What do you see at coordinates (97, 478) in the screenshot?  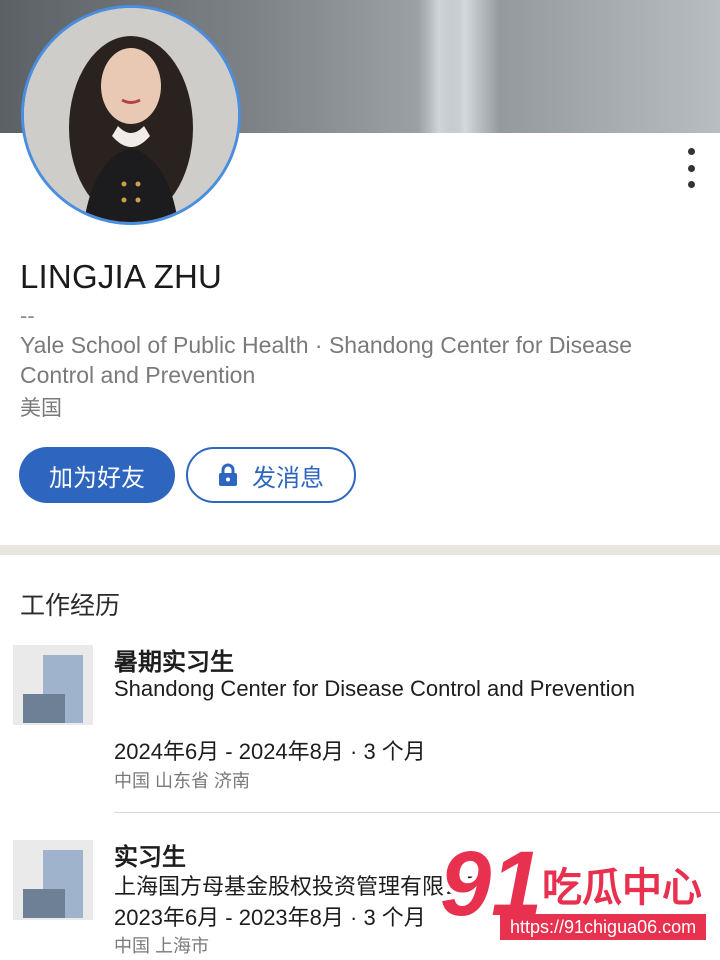 I see `add-friend-label: 加为好友` at bounding box center [97, 478].